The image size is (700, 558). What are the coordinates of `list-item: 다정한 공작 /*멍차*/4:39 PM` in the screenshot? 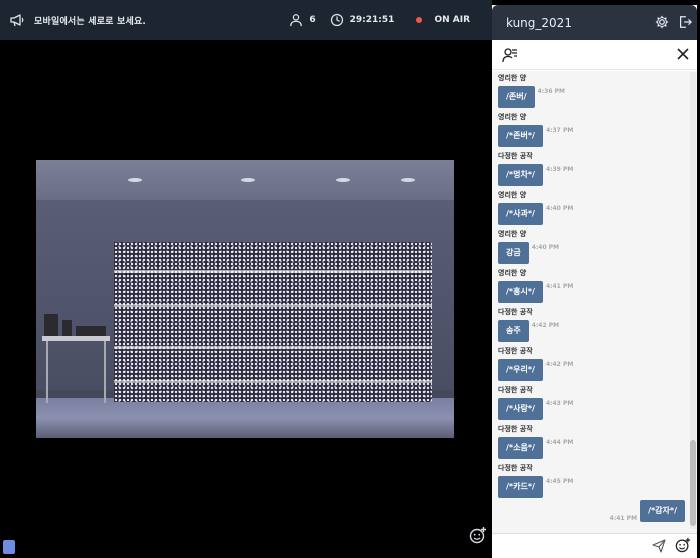 It's located at (535, 168).